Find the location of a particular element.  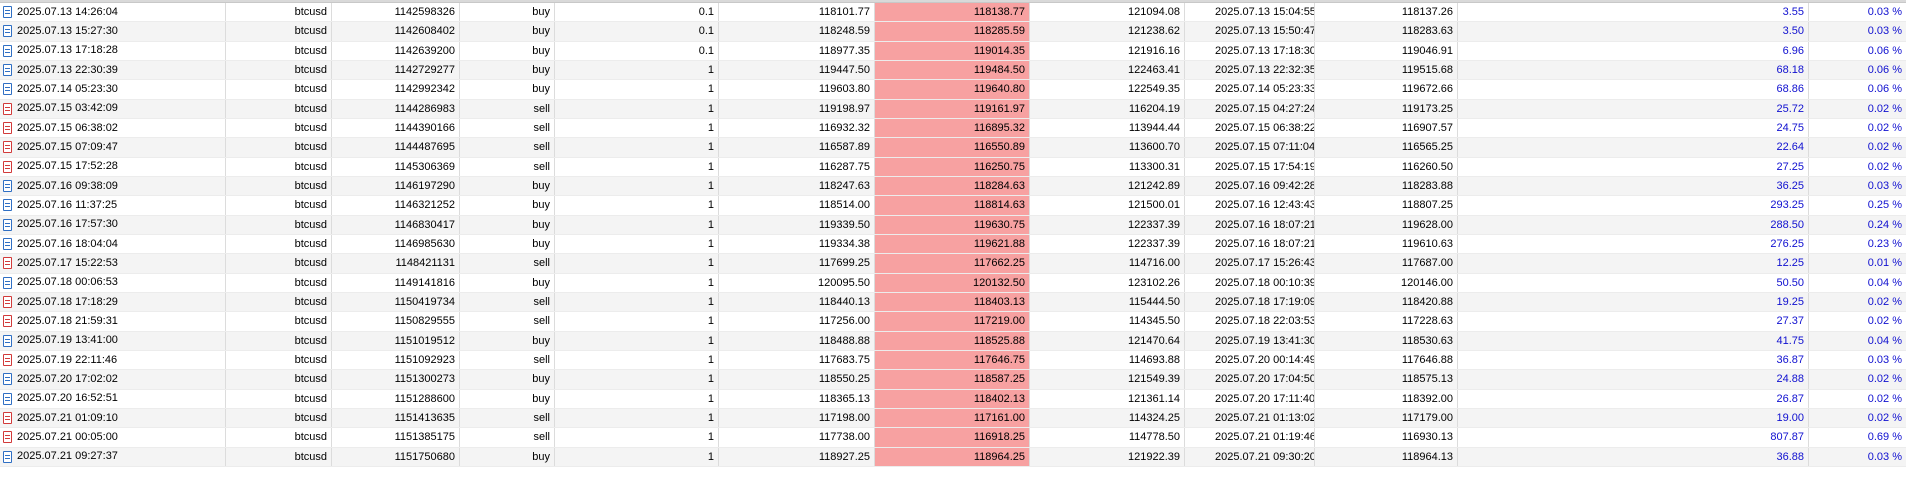

cell-time: 2025.07.15 07:09:47 is located at coordinates (113, 147).